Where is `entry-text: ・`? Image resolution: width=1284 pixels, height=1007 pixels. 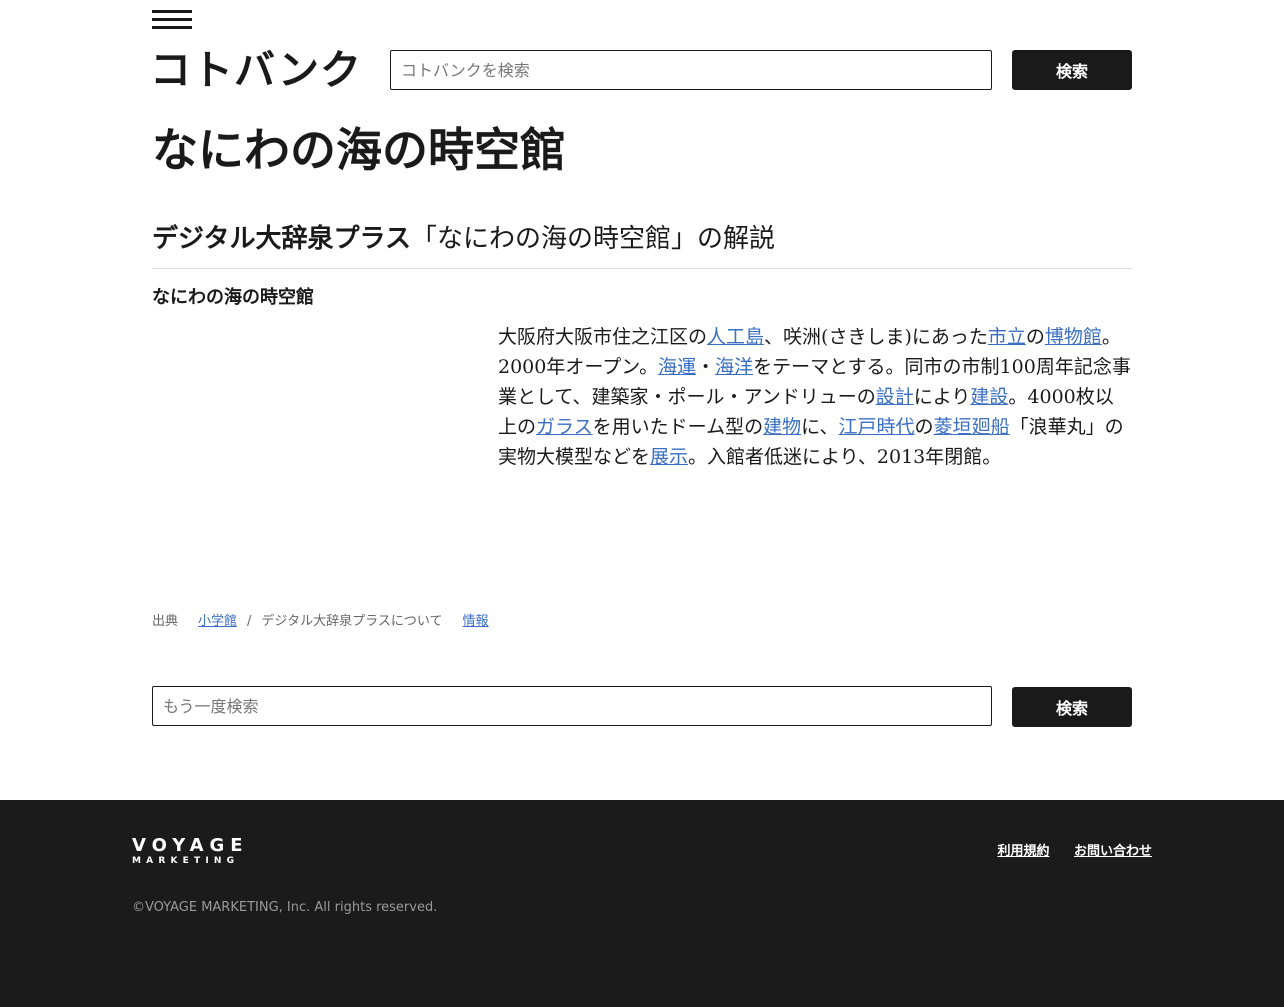 entry-text: ・ is located at coordinates (706, 367).